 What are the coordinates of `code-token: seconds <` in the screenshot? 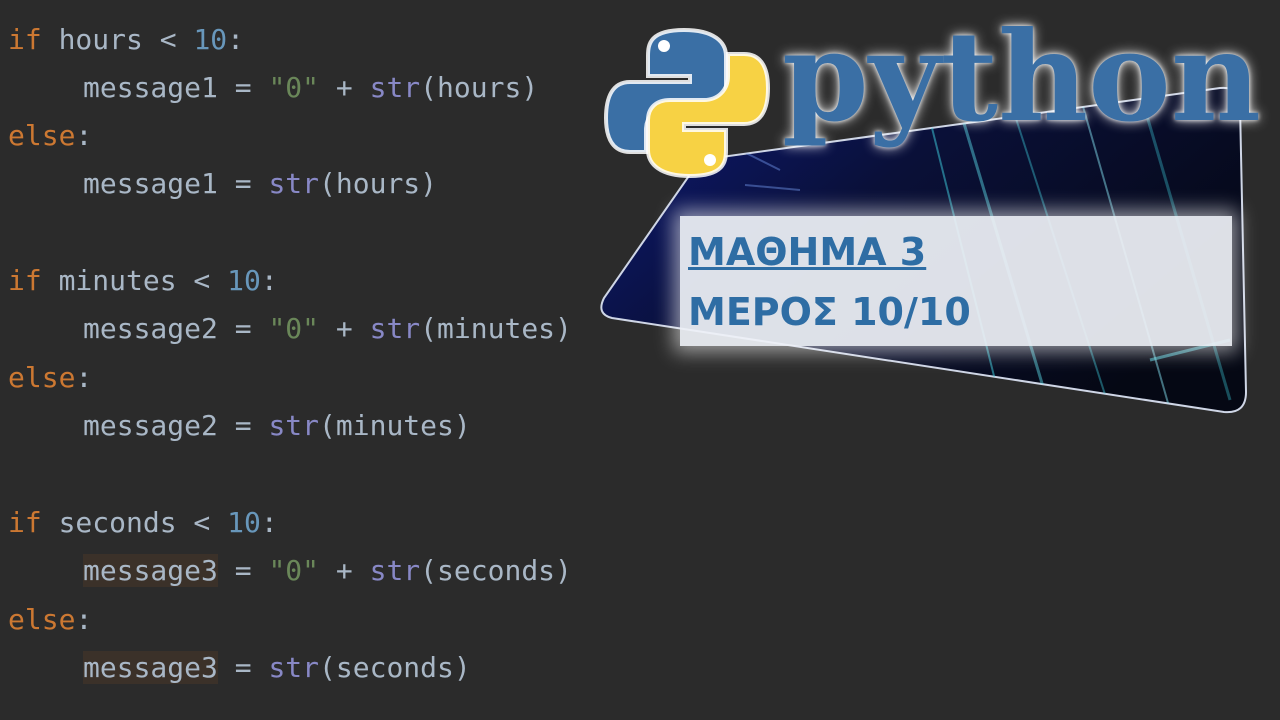 It's located at (134, 522).